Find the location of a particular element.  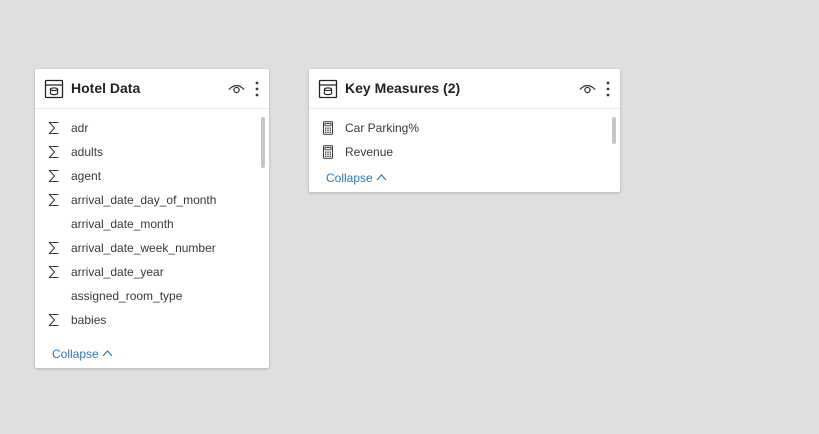

field-label: arrival_date_year is located at coordinates (117, 272).